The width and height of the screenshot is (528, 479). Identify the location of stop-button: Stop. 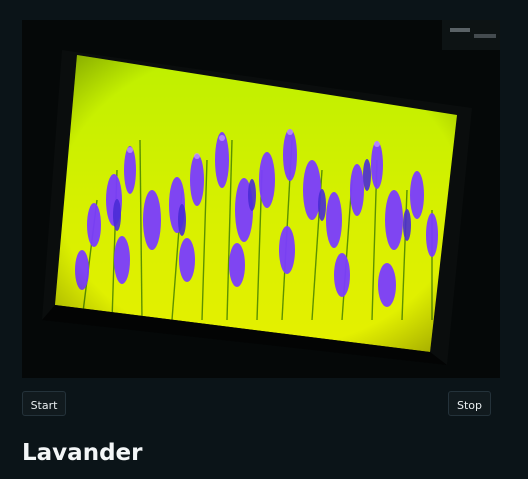
(469, 403).